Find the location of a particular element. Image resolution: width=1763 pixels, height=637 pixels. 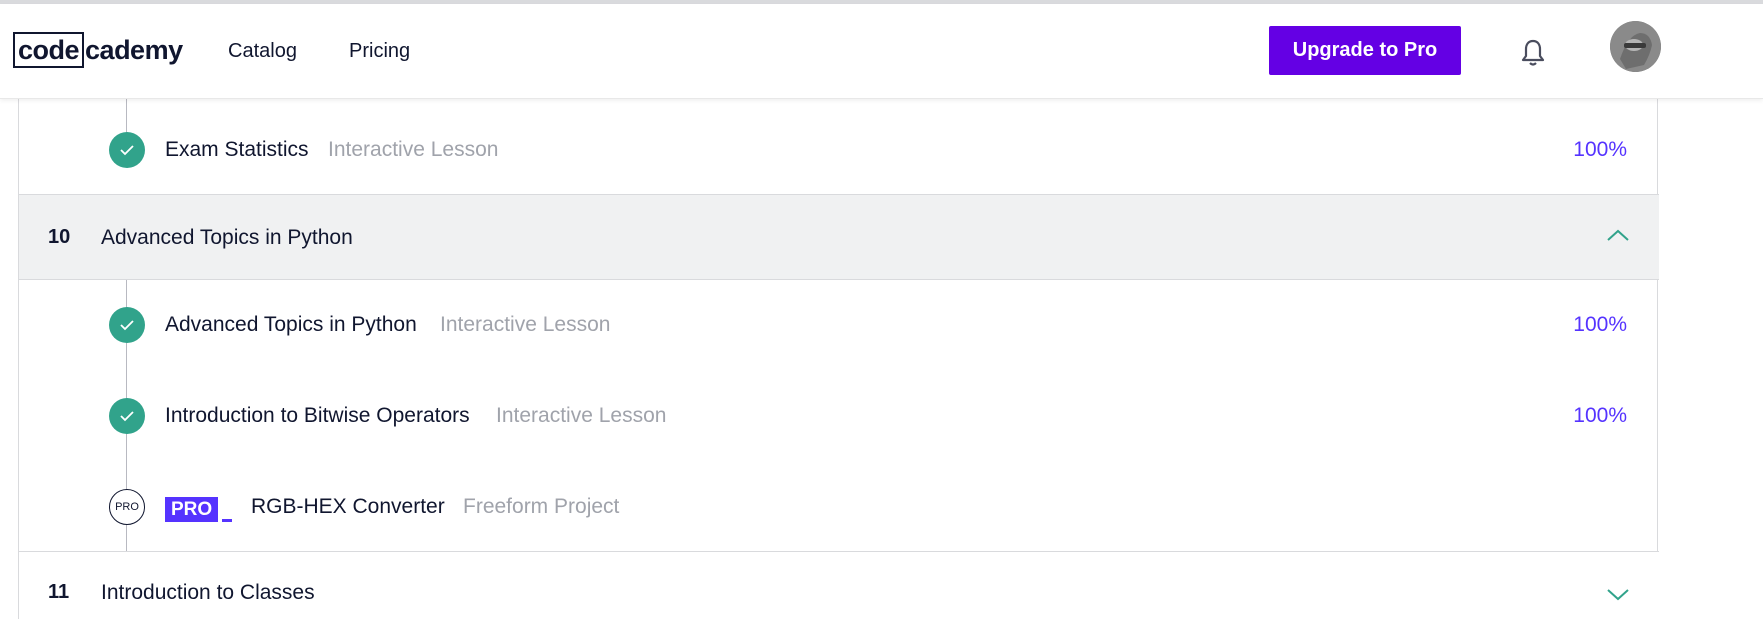

module-number: 10 is located at coordinates (59, 237).